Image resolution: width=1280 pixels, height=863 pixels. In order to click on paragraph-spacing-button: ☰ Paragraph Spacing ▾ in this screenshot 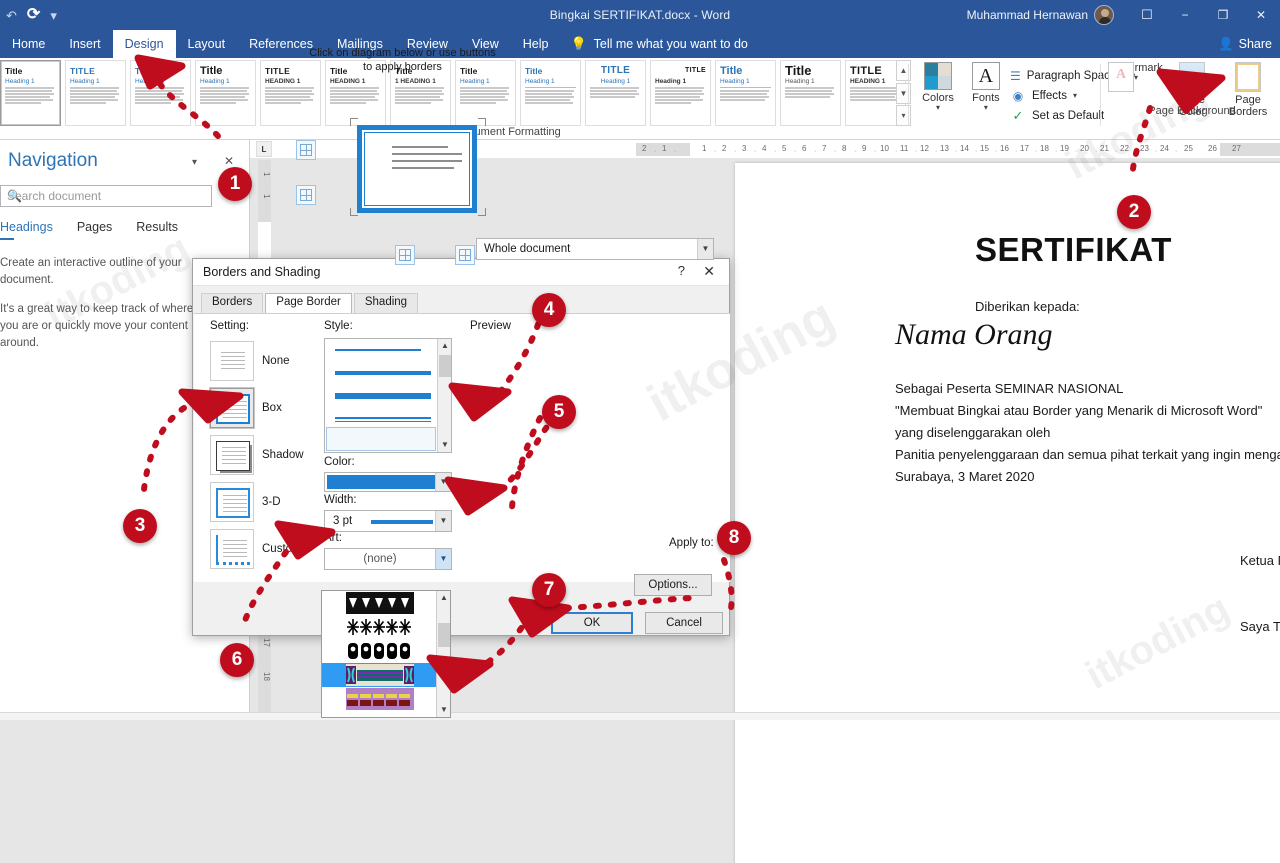, I will do `click(1072, 76)`.